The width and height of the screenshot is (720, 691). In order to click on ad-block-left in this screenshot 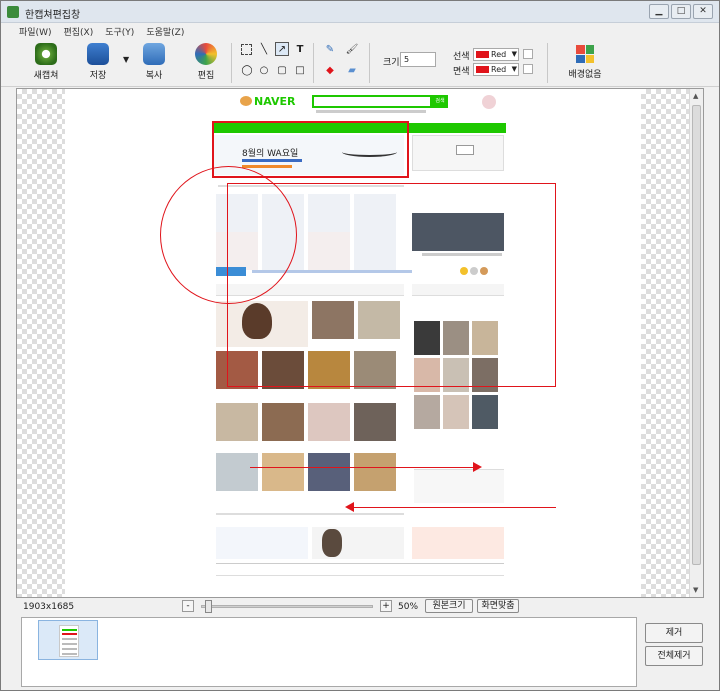, I will do `click(262, 543)`.